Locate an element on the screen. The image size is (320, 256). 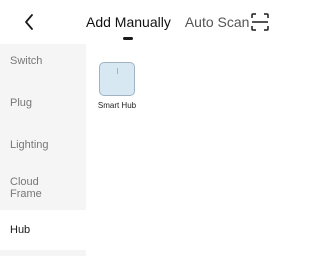
device-label: Smart Hub is located at coordinates (117, 105).